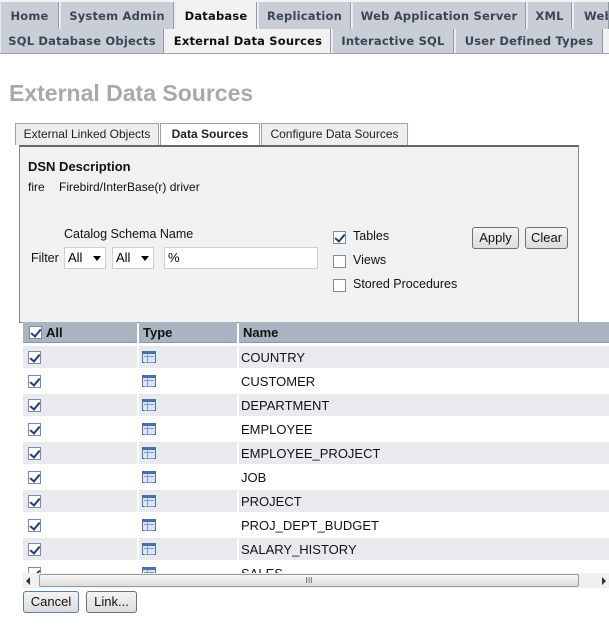 This screenshot has height=637, width=609. Describe the element at coordinates (45, 258) in the screenshot. I see `filter-label: Filter` at that location.